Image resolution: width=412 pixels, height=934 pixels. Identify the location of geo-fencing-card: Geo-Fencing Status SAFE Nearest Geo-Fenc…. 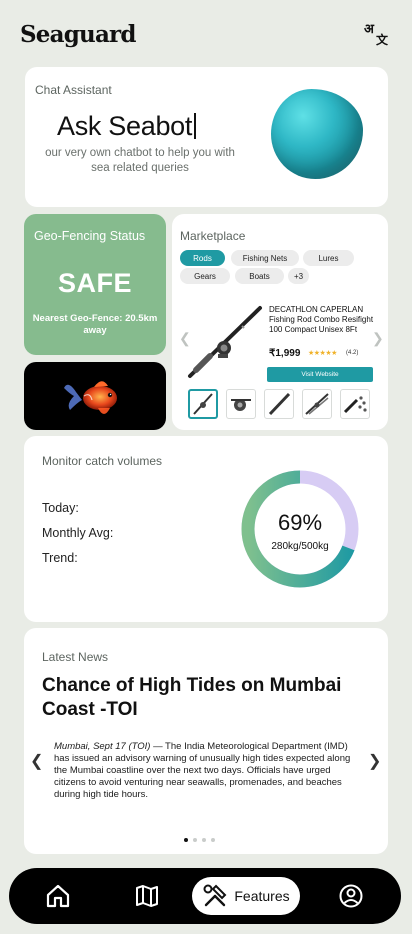
(95, 284).